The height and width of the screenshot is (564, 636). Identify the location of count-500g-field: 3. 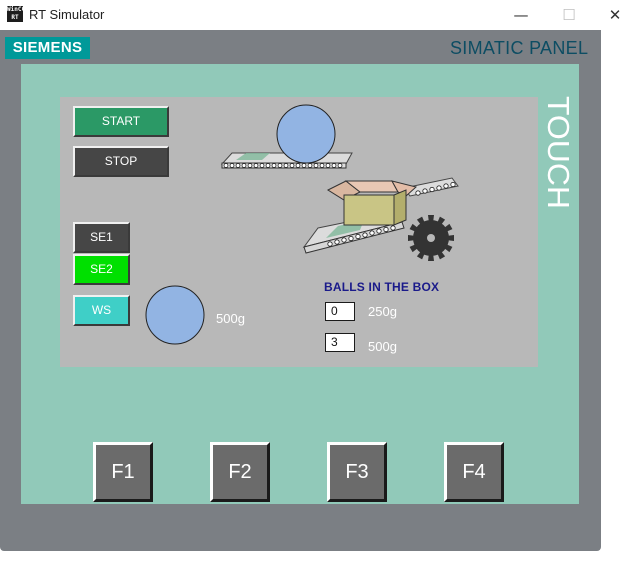
(340, 342).